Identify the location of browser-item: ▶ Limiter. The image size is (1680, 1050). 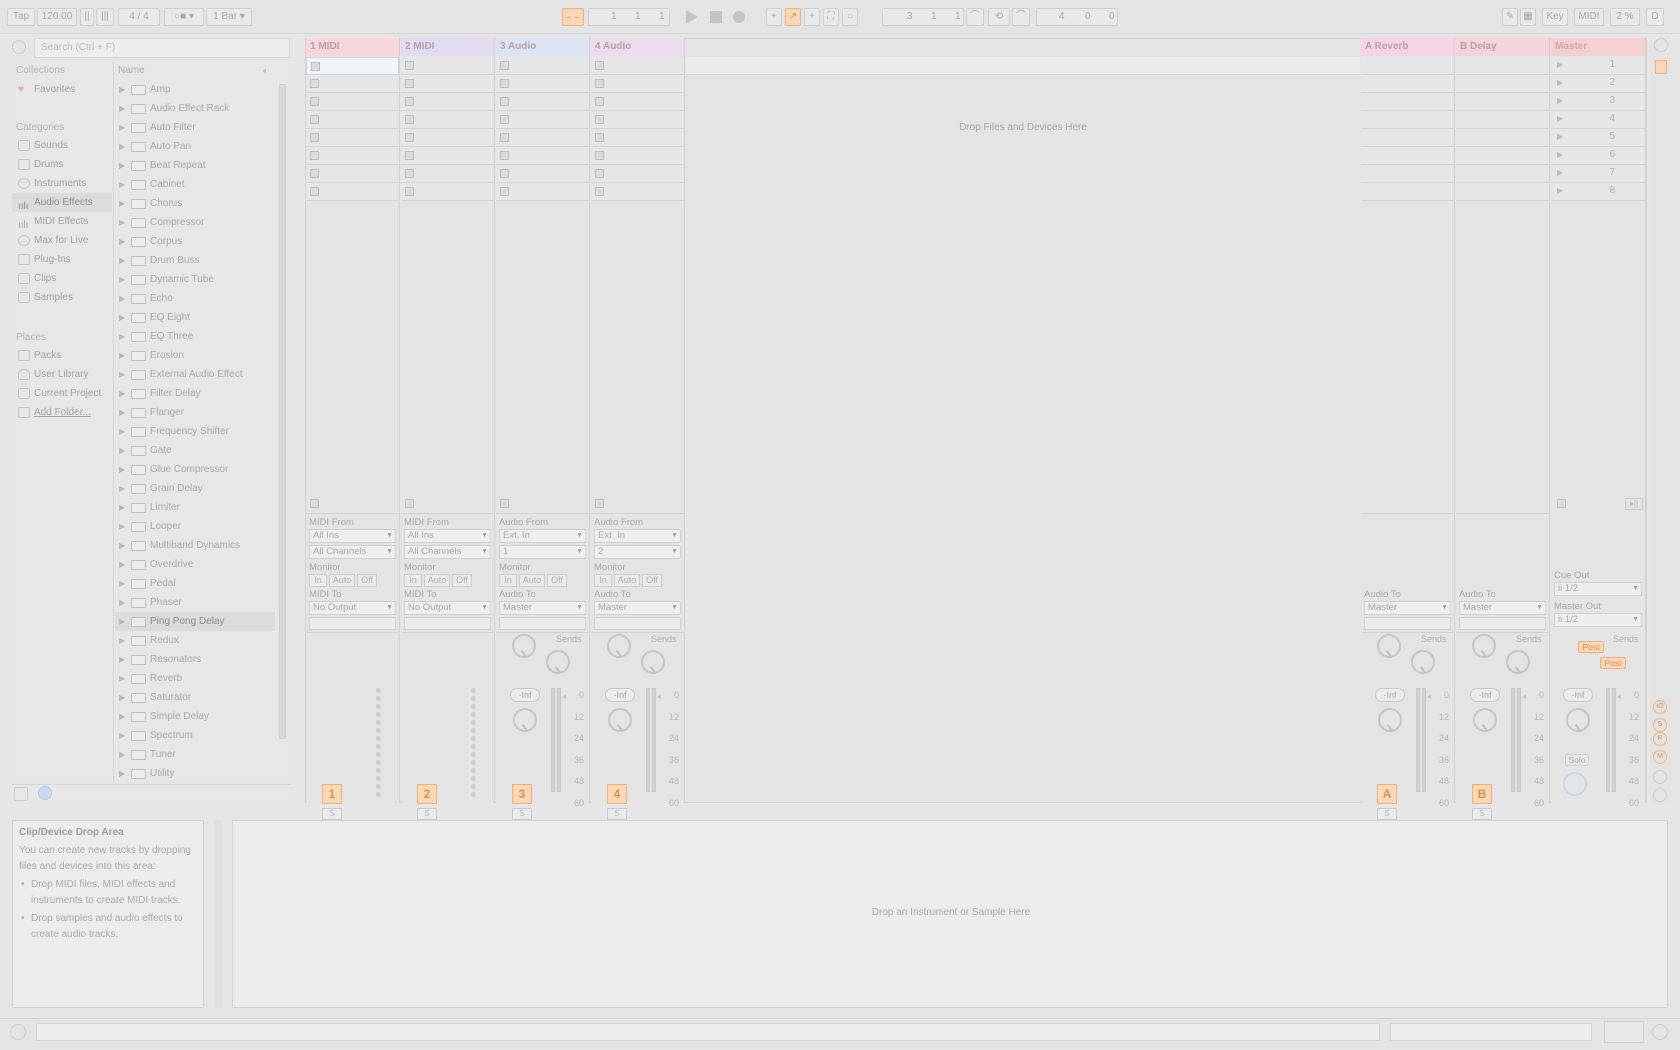
(195, 507).